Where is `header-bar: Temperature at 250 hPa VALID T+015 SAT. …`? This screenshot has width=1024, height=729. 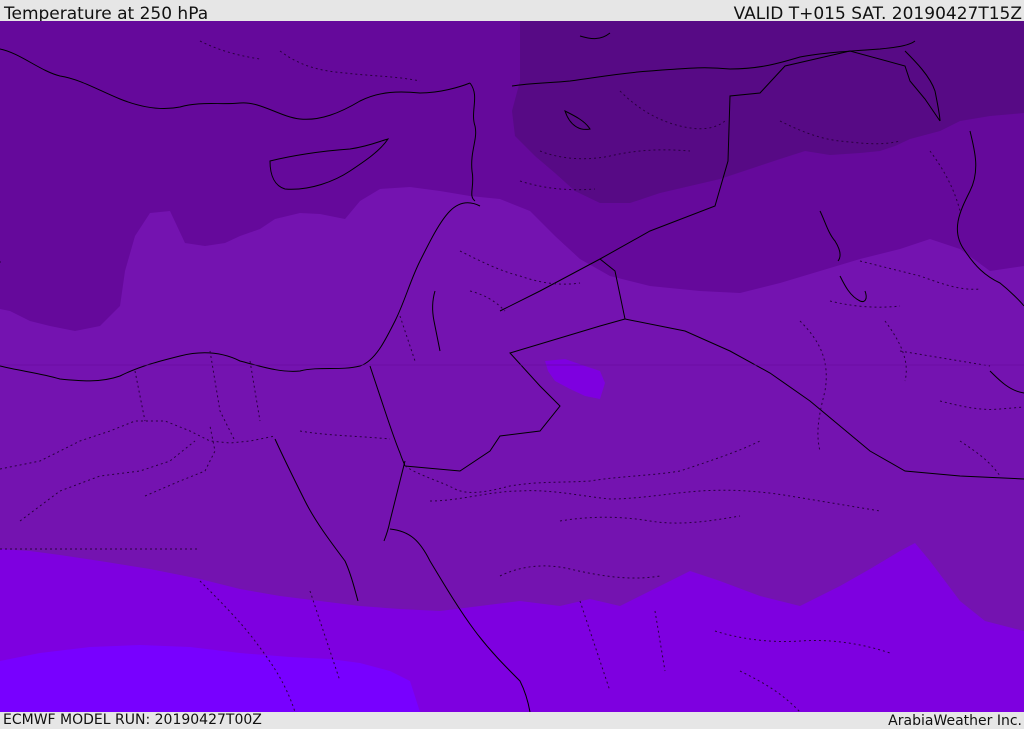 header-bar: Temperature at 250 hPa VALID T+015 SAT. … is located at coordinates (512, 12).